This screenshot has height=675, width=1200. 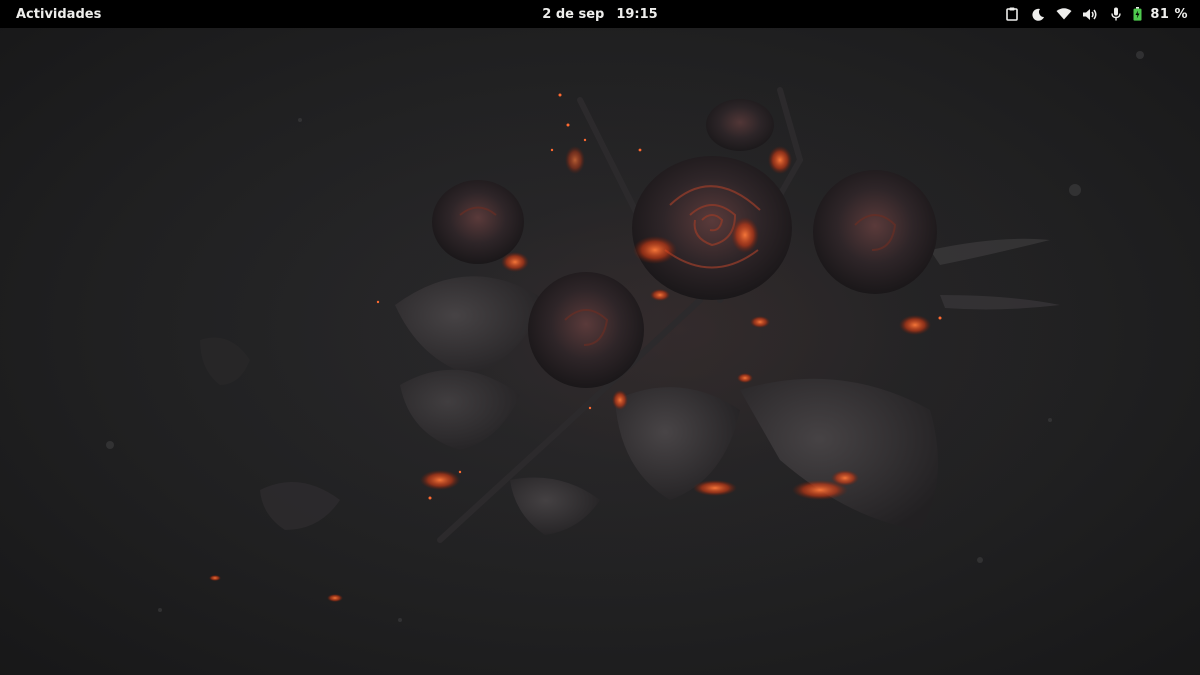 What do you see at coordinates (1038, 14) in the screenshot?
I see `night-light-icon` at bounding box center [1038, 14].